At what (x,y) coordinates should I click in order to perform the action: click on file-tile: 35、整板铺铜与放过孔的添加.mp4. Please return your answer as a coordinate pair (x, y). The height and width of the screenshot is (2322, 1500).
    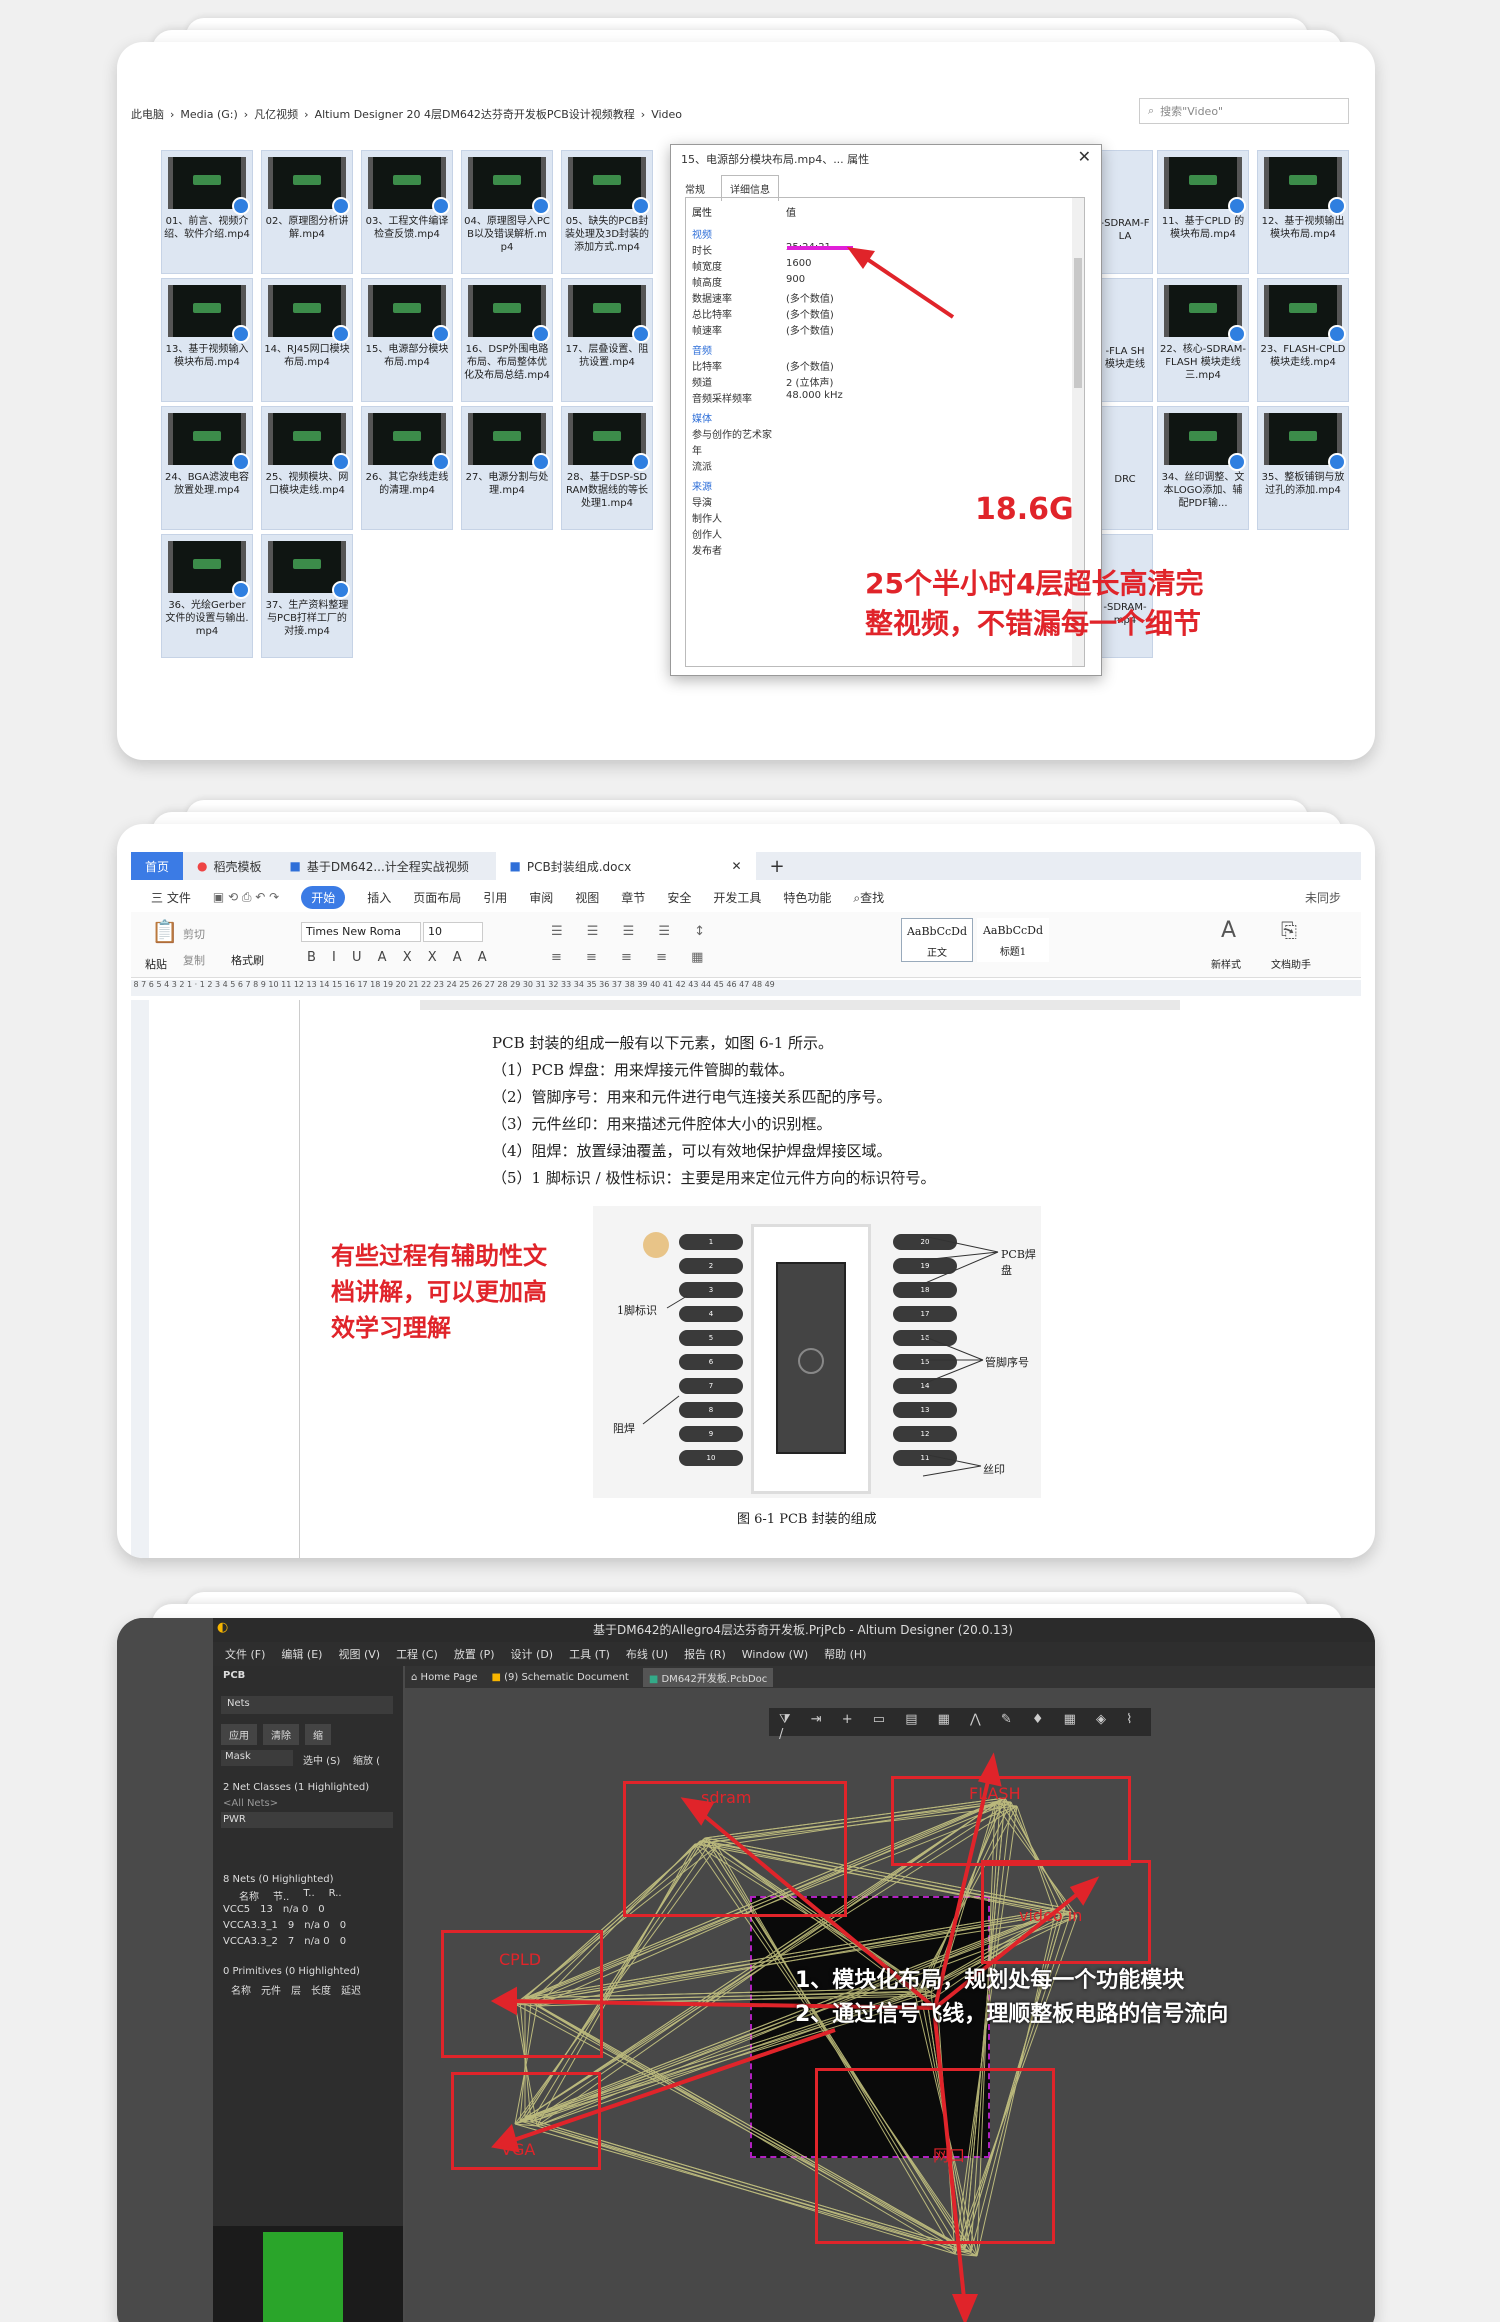
    Looking at the image, I should click on (1303, 468).